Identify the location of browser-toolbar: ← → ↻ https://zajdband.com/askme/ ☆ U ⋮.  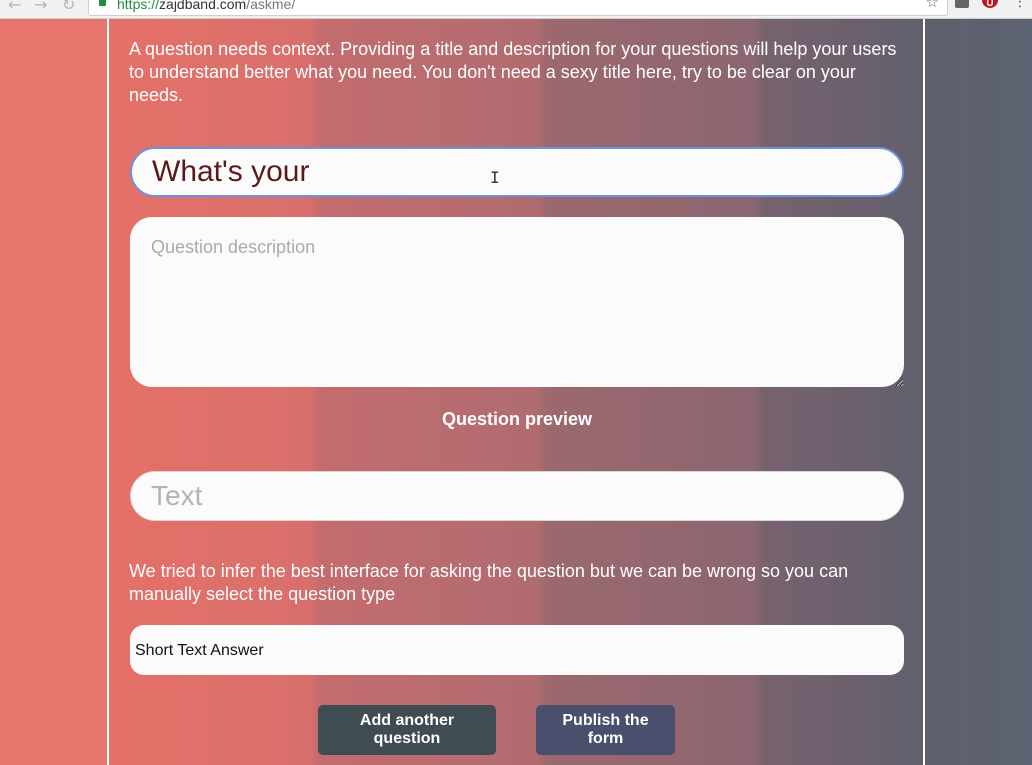
(516, 9).